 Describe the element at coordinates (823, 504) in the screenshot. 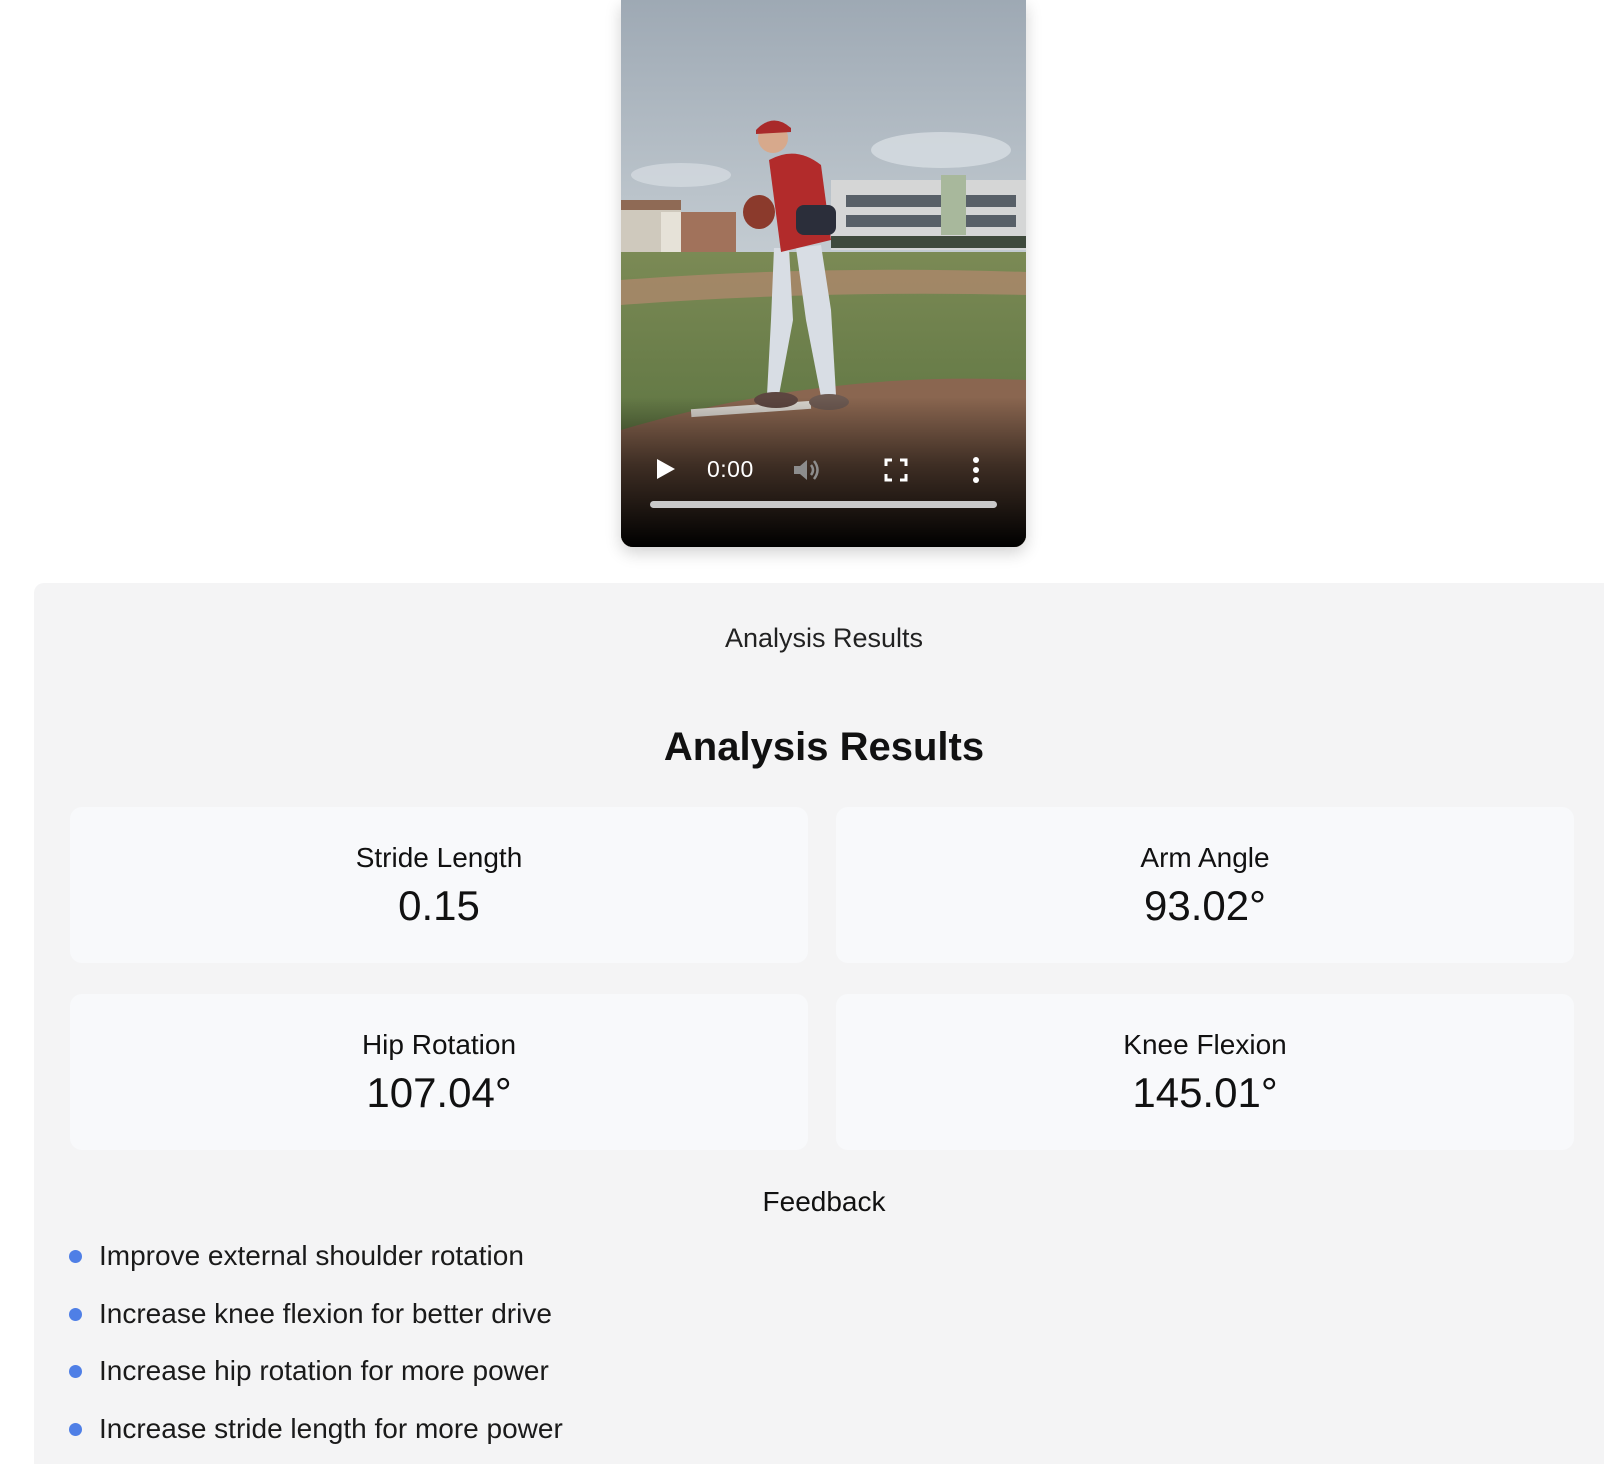

I see `seek-bar` at that location.